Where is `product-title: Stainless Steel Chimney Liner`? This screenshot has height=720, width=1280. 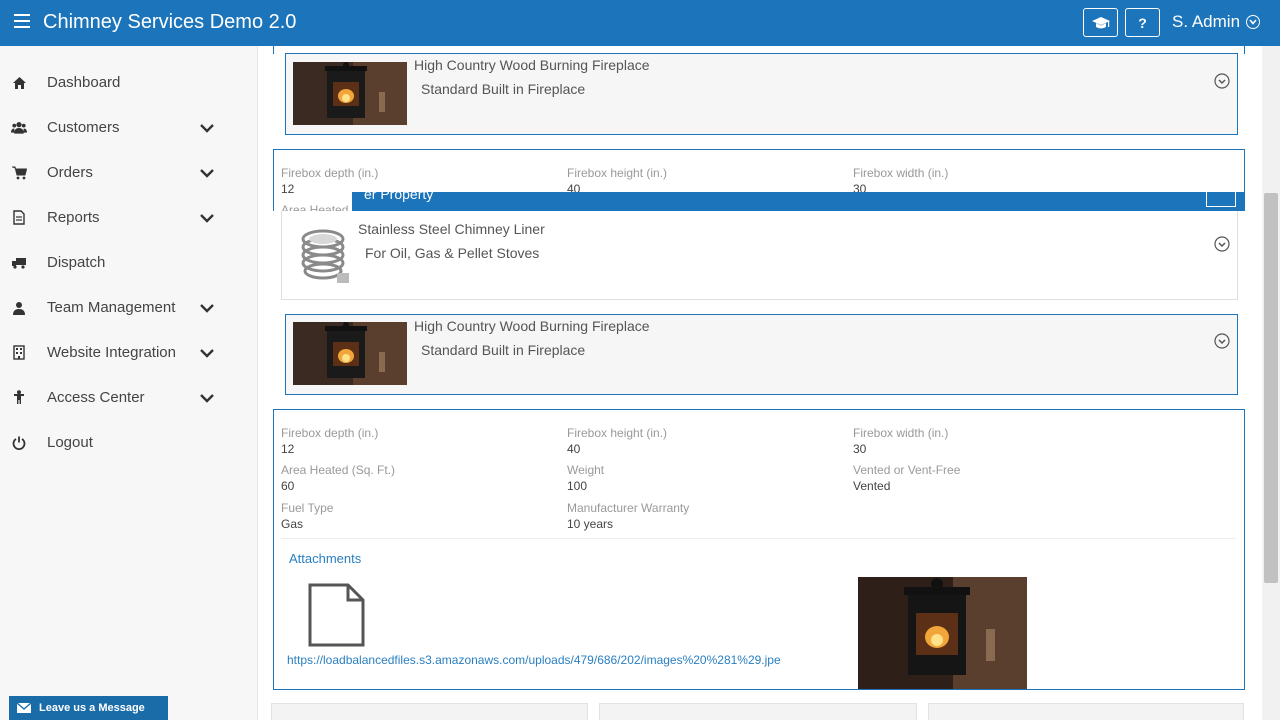
product-title: Stainless Steel Chimney Liner is located at coordinates (451, 229).